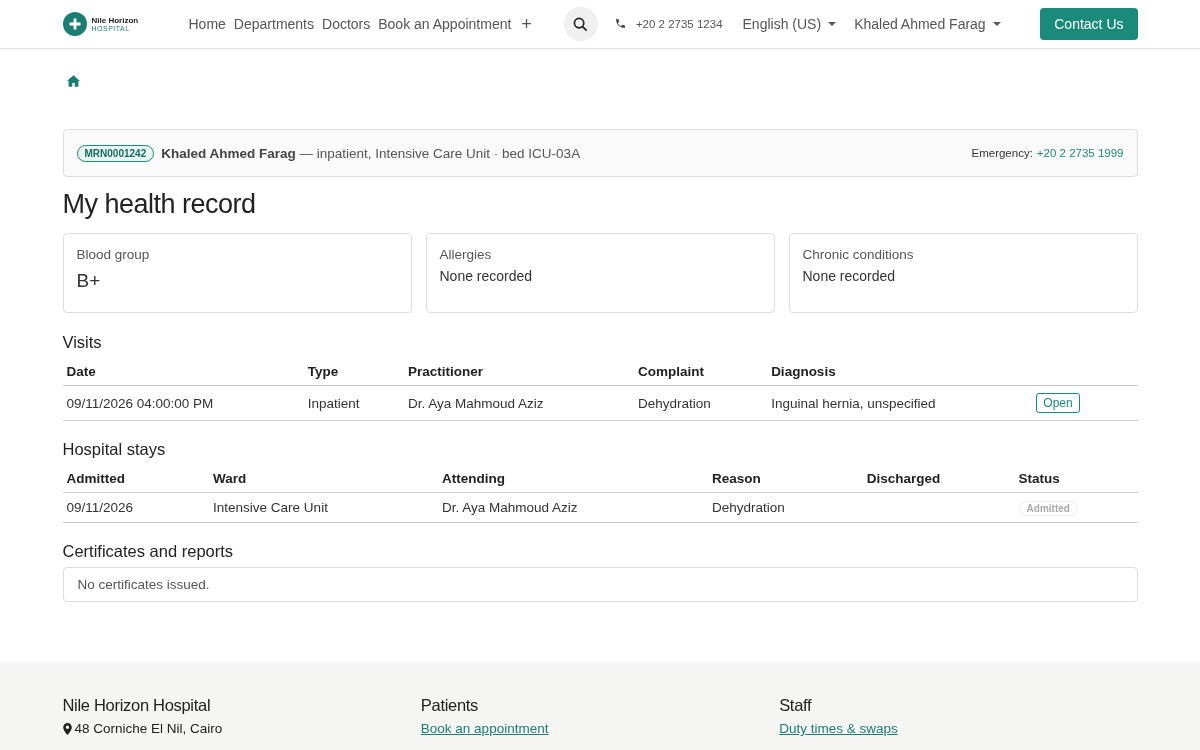  What do you see at coordinates (183, 372) in the screenshot?
I see `column-header: Date` at bounding box center [183, 372].